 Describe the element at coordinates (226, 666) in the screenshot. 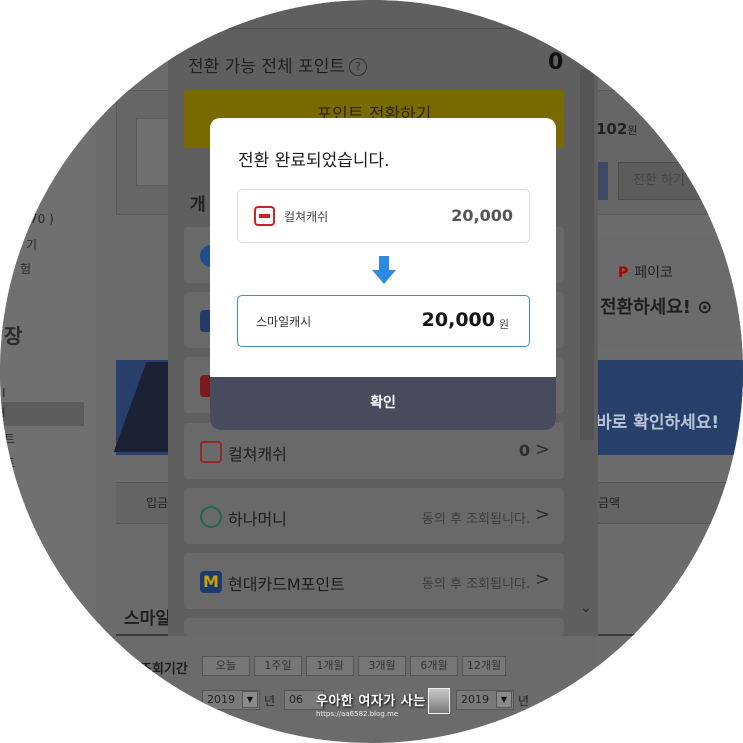

I see `period-today-button: 오늘` at that location.